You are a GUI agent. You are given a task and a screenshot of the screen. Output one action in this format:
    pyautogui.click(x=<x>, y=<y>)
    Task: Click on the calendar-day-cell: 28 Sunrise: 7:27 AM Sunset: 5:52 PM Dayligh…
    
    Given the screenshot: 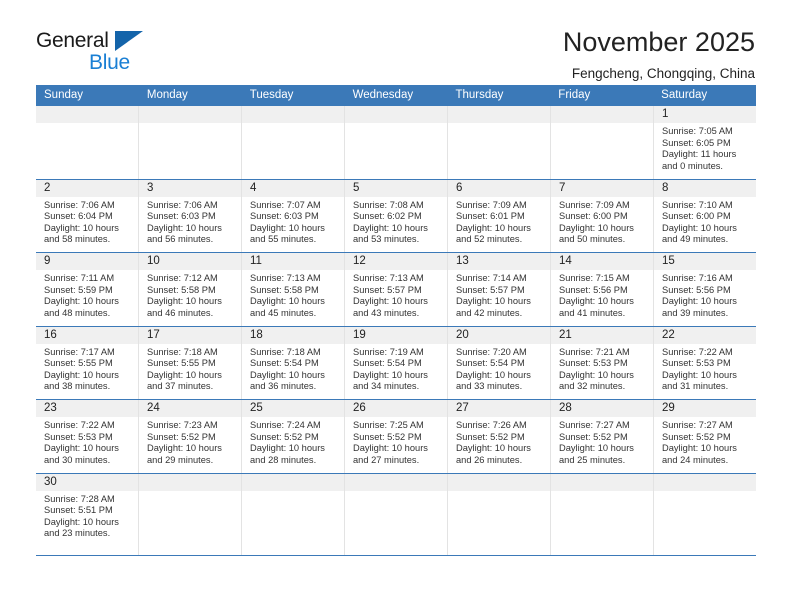 What is the action you would take?
    pyautogui.click(x=602, y=436)
    